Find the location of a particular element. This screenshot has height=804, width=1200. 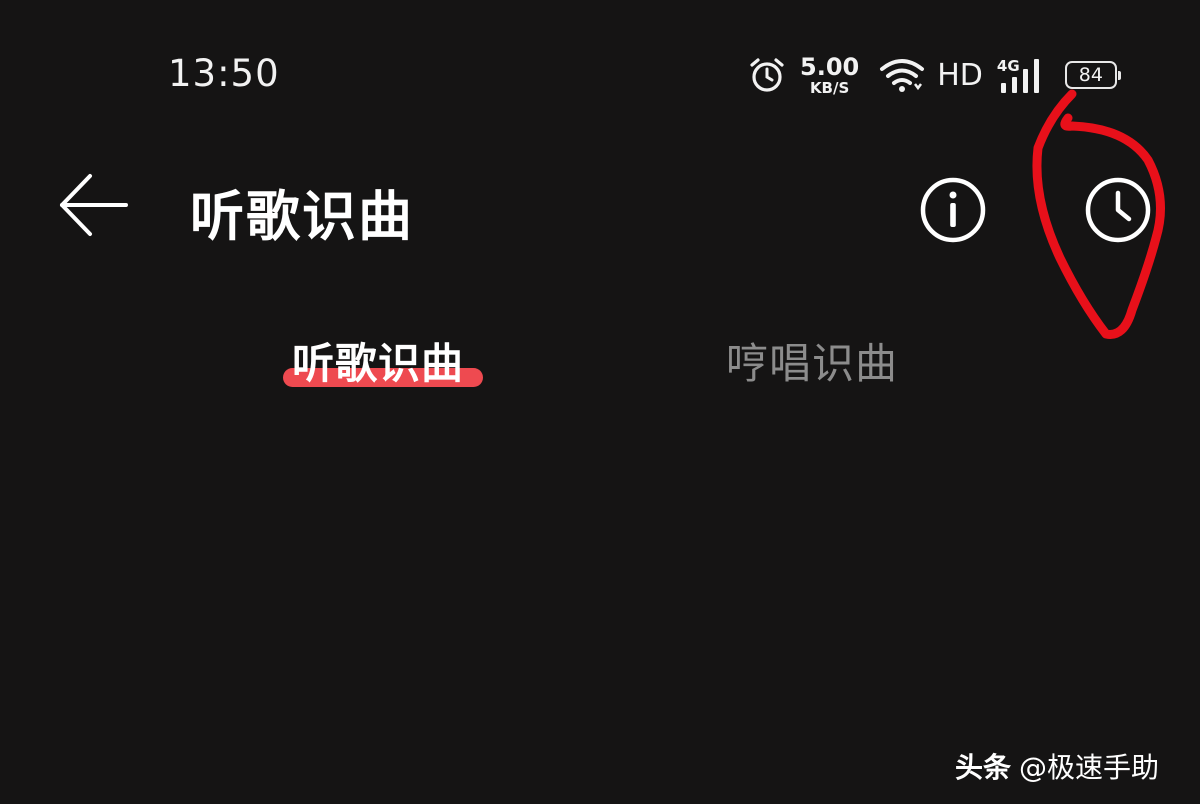

arrow-left-icon is located at coordinates (94, 205).